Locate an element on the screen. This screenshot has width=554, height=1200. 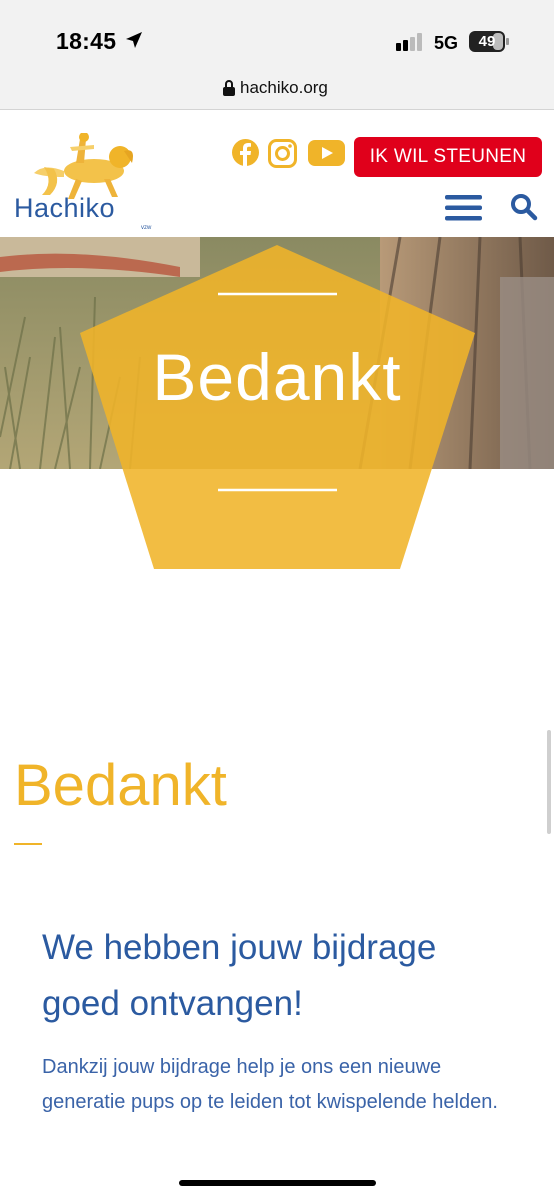
confirmation-heading: We hebben jouw bijdrage goed ontvangen! is located at coordinates (239, 975).